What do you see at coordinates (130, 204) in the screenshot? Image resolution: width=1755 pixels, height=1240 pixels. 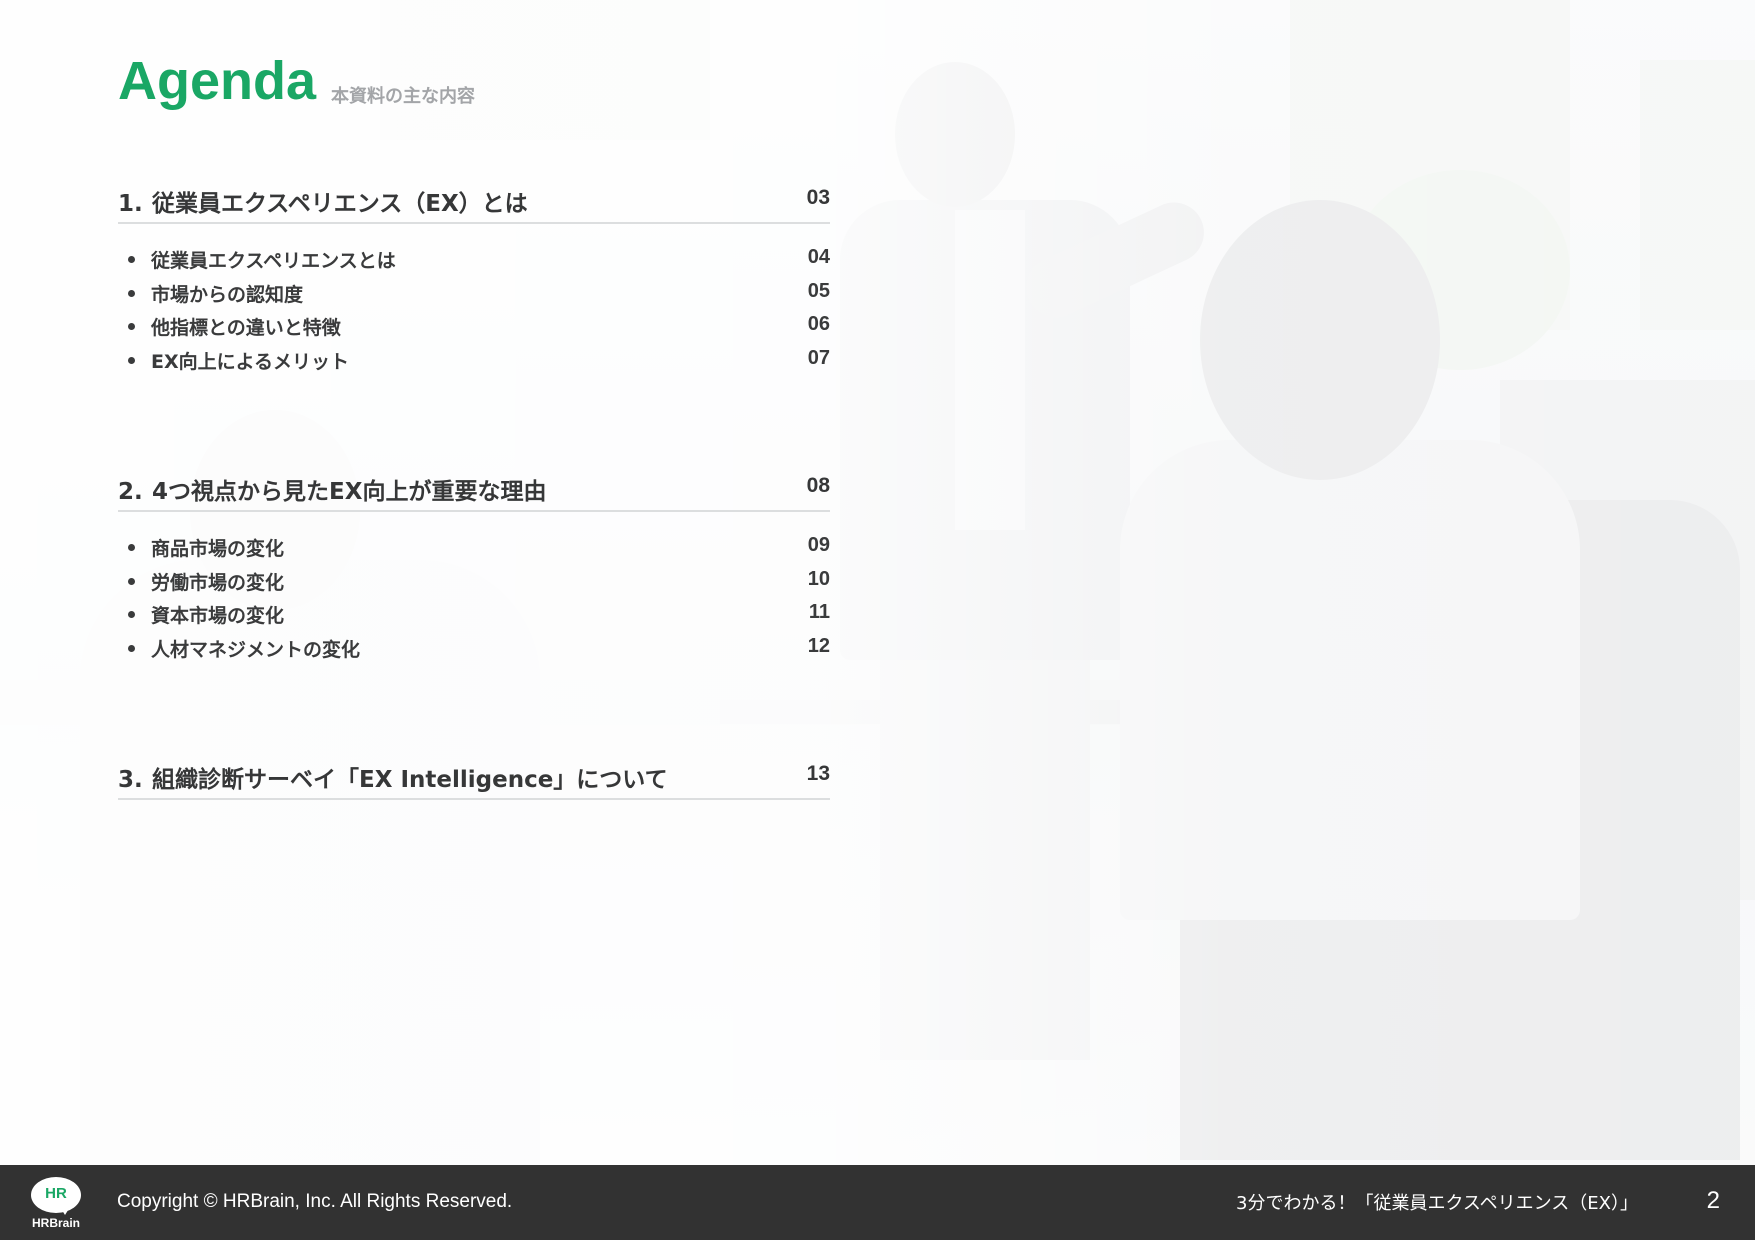 I see `section-number: 1.` at bounding box center [130, 204].